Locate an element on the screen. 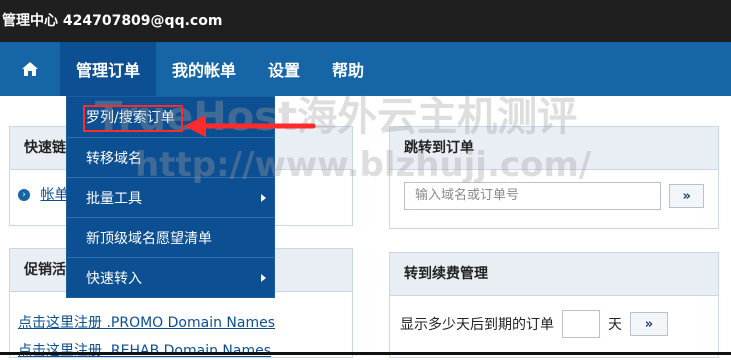 The height and width of the screenshot is (360, 731). jump-go-button: » is located at coordinates (686, 196).